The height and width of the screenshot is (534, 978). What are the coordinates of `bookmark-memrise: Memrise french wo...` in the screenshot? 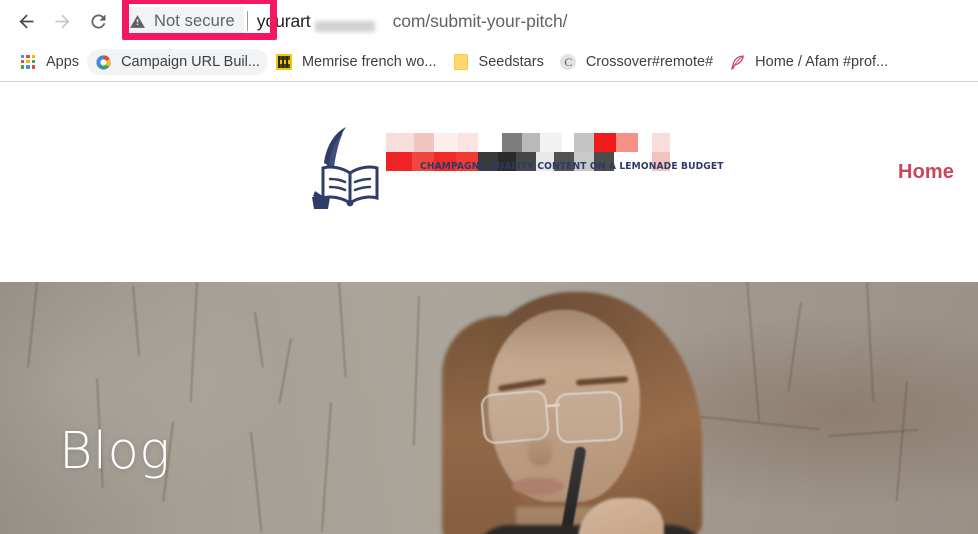 It's located at (356, 62).